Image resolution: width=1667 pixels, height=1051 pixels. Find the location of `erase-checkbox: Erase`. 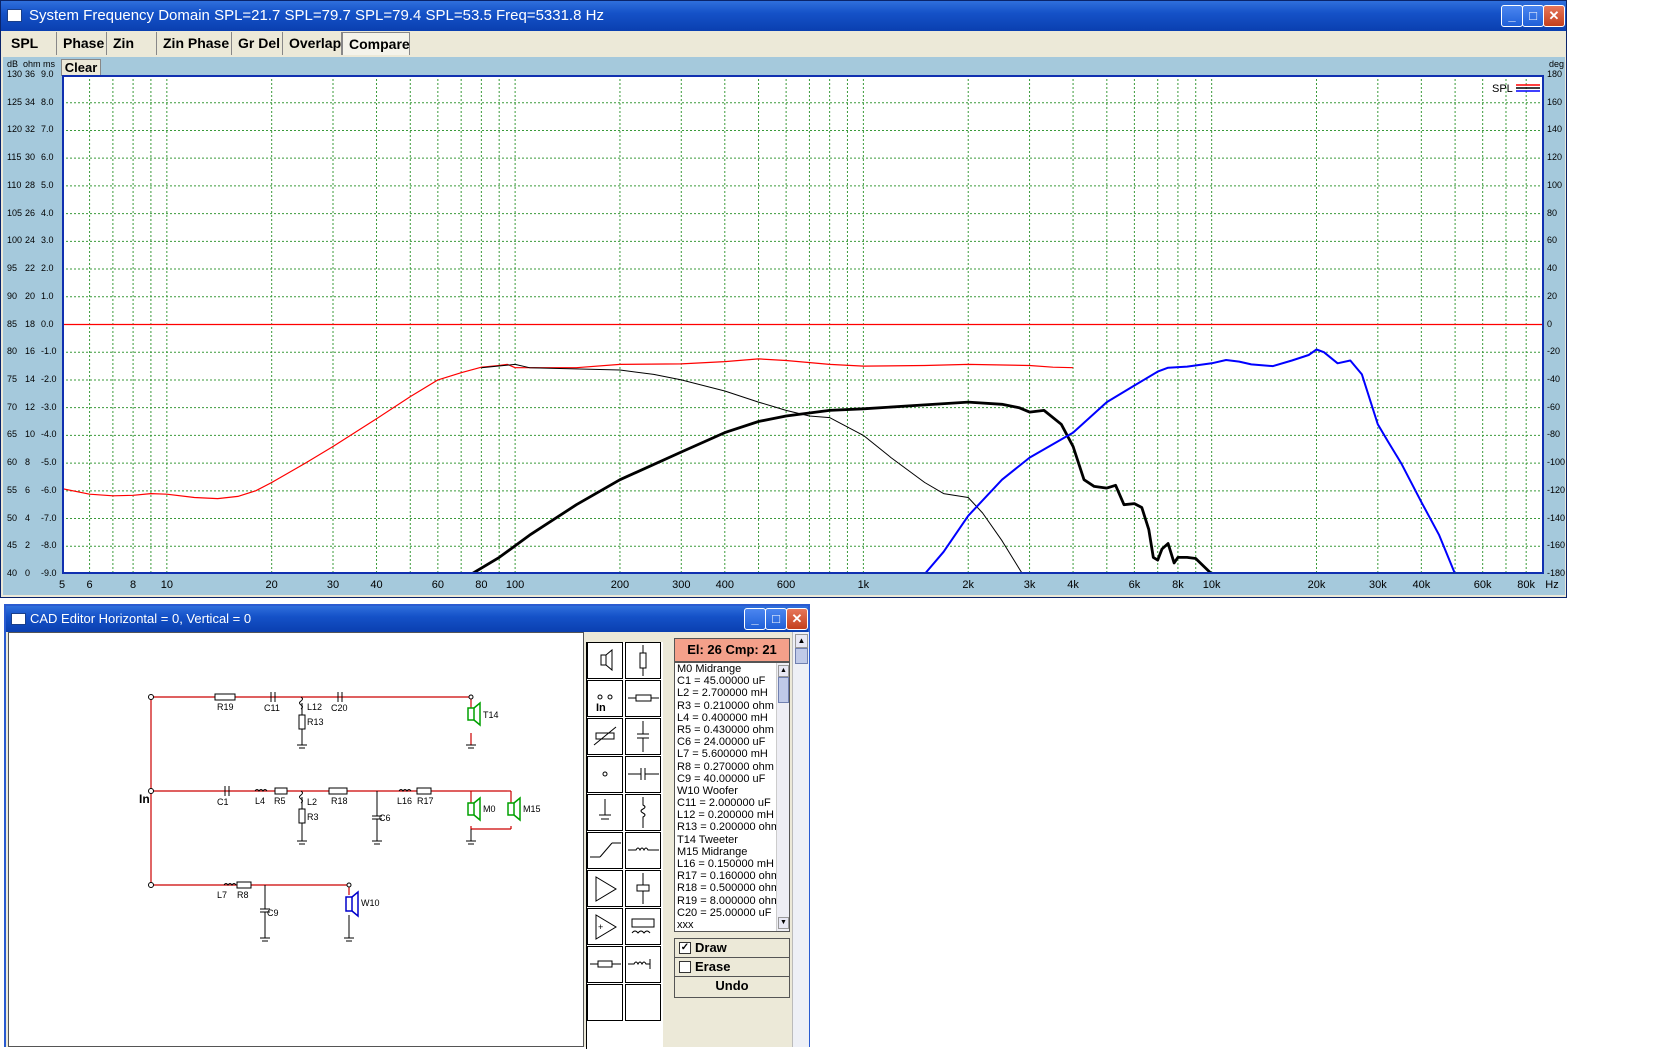

erase-checkbox: Erase is located at coordinates (732, 967).